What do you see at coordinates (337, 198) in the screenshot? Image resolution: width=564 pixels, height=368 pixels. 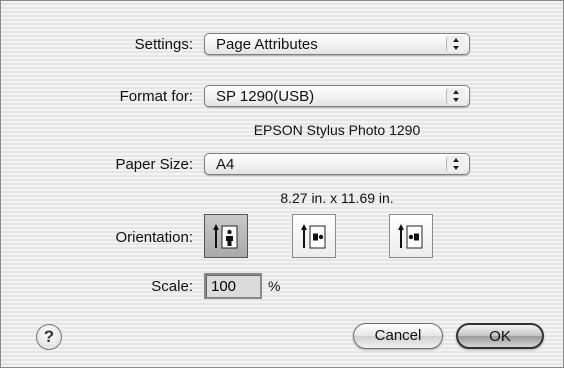 I see `paper-dimensions: 8.27 in. x 11.69 in.` at bounding box center [337, 198].